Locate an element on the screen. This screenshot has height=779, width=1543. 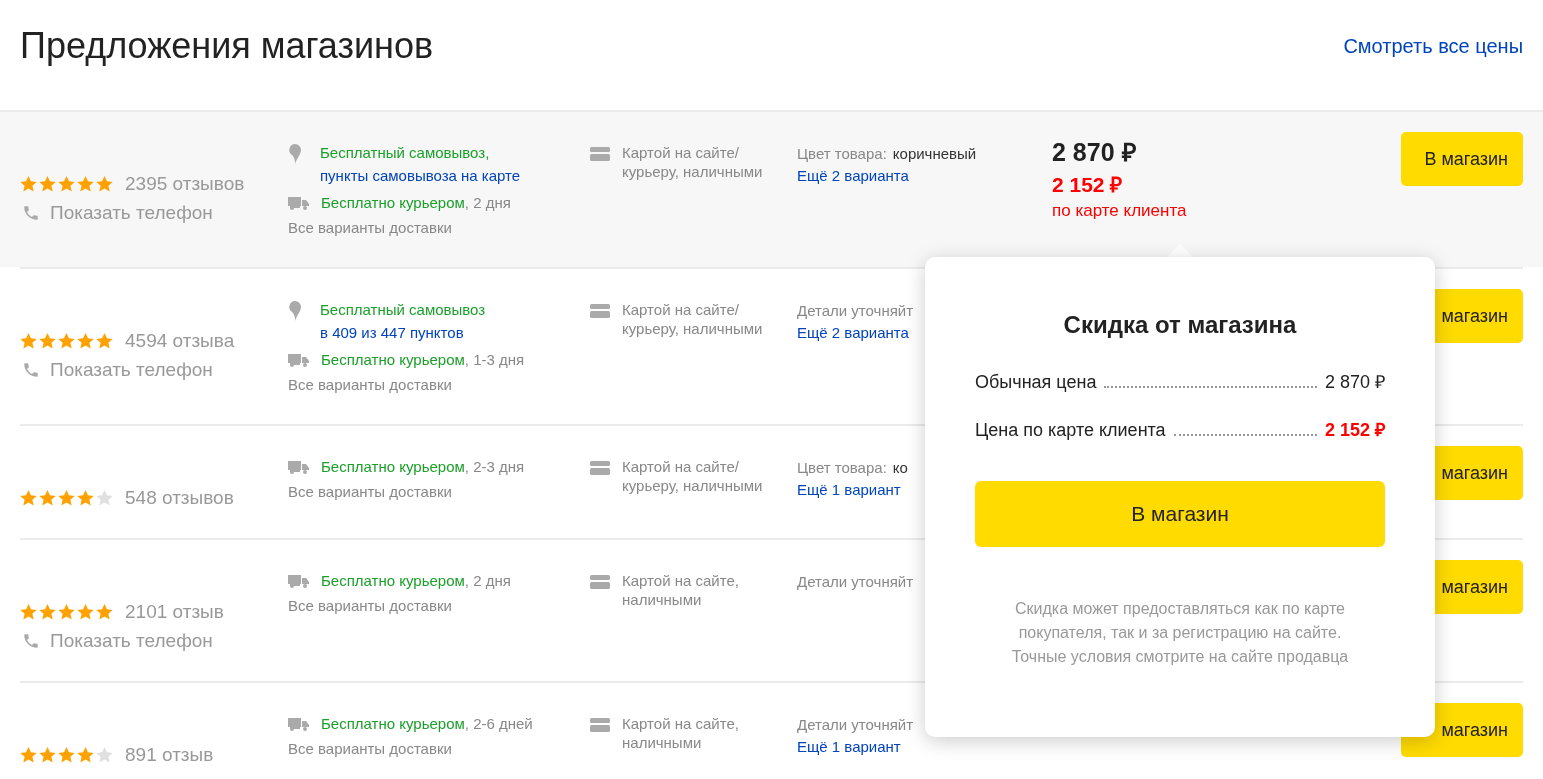
discount-note: Скидка может предоставляться как по карте покупателя, так и за регистрацию на сайте. Точные условия смотрите на сайте продавца is located at coordinates (1180, 633).